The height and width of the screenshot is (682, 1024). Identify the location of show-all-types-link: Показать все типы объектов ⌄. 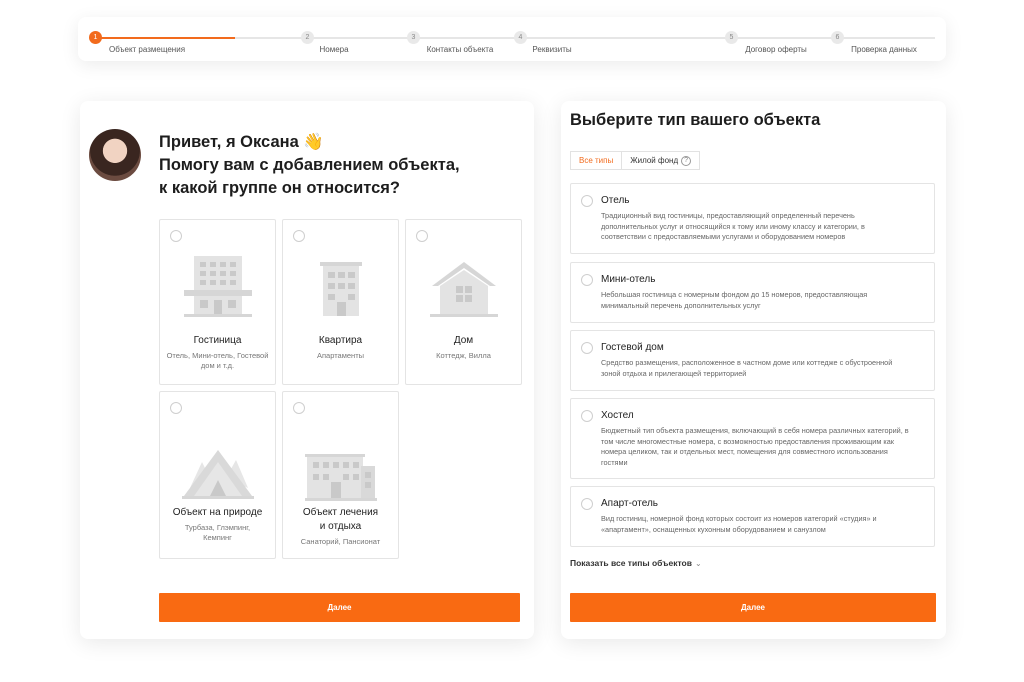
(636, 563).